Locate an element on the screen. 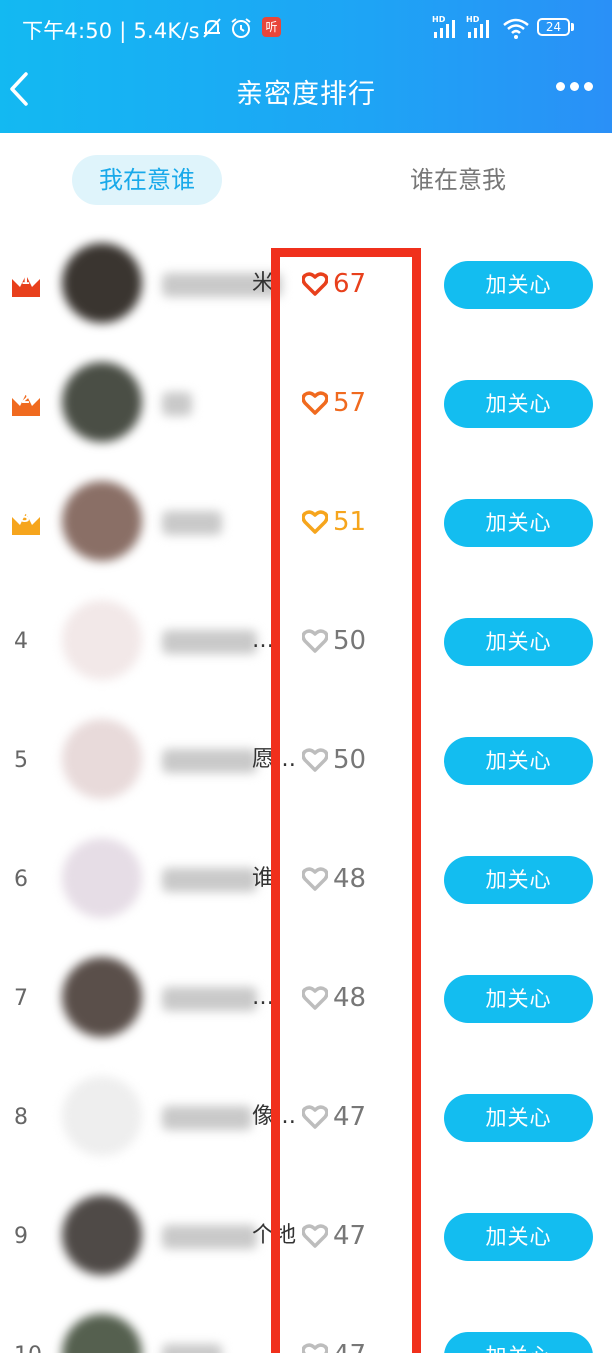 The height and width of the screenshot is (1353, 612). tab-who-cares-about-me: 谁在意我 is located at coordinates (458, 180).